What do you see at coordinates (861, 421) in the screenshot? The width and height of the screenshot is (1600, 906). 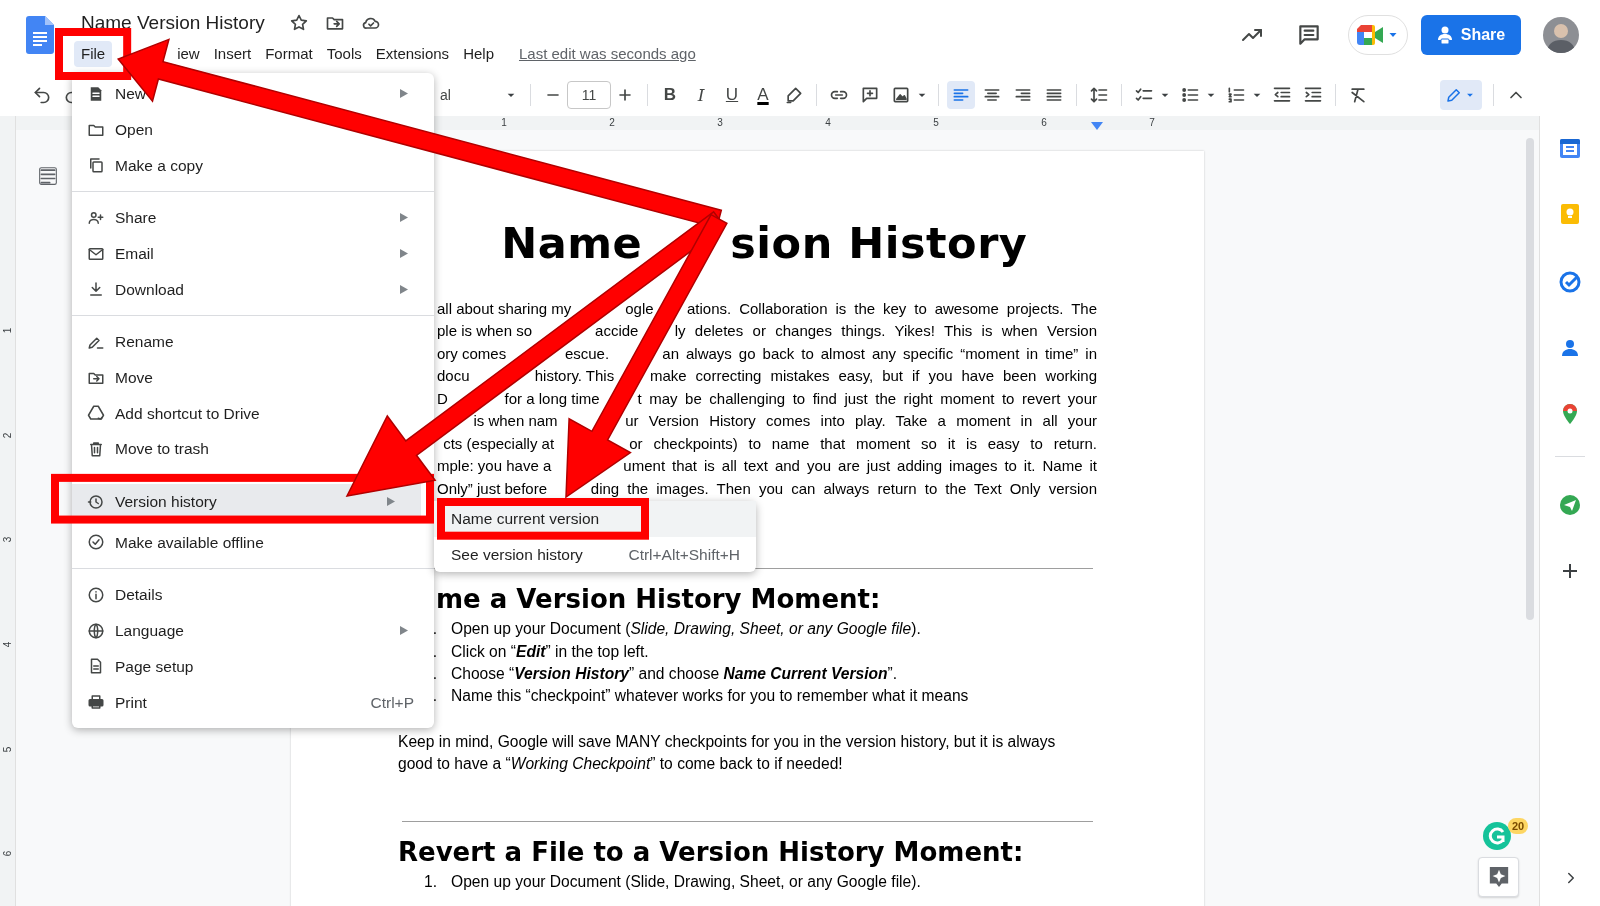 I see `text-fragment: ur Version History comes into play. Take a moment in all your` at bounding box center [861, 421].